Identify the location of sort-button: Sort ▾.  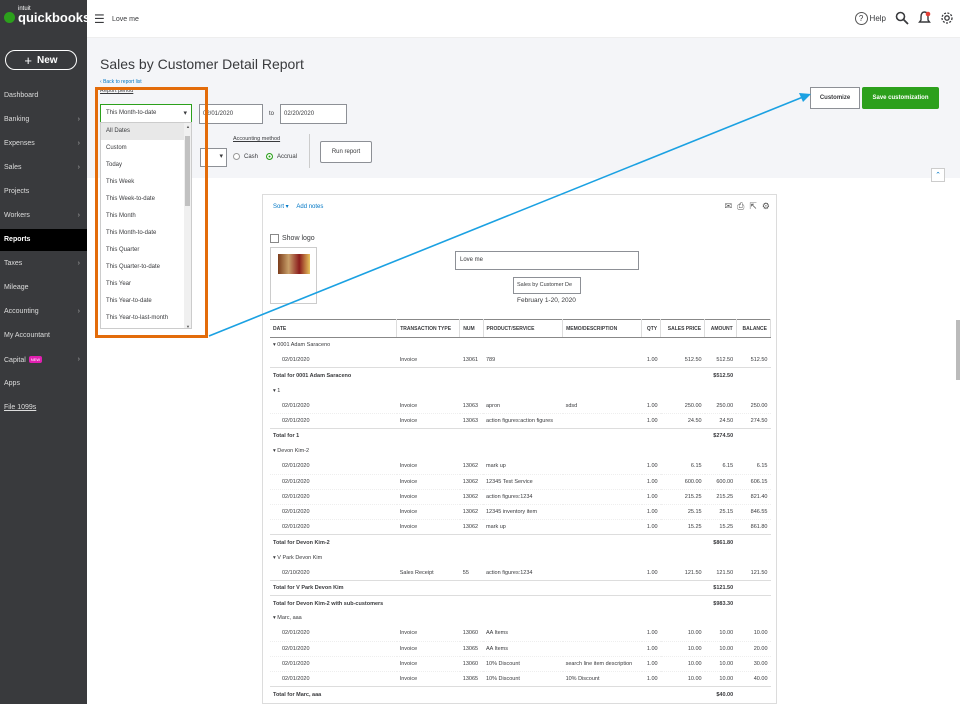
(281, 207).